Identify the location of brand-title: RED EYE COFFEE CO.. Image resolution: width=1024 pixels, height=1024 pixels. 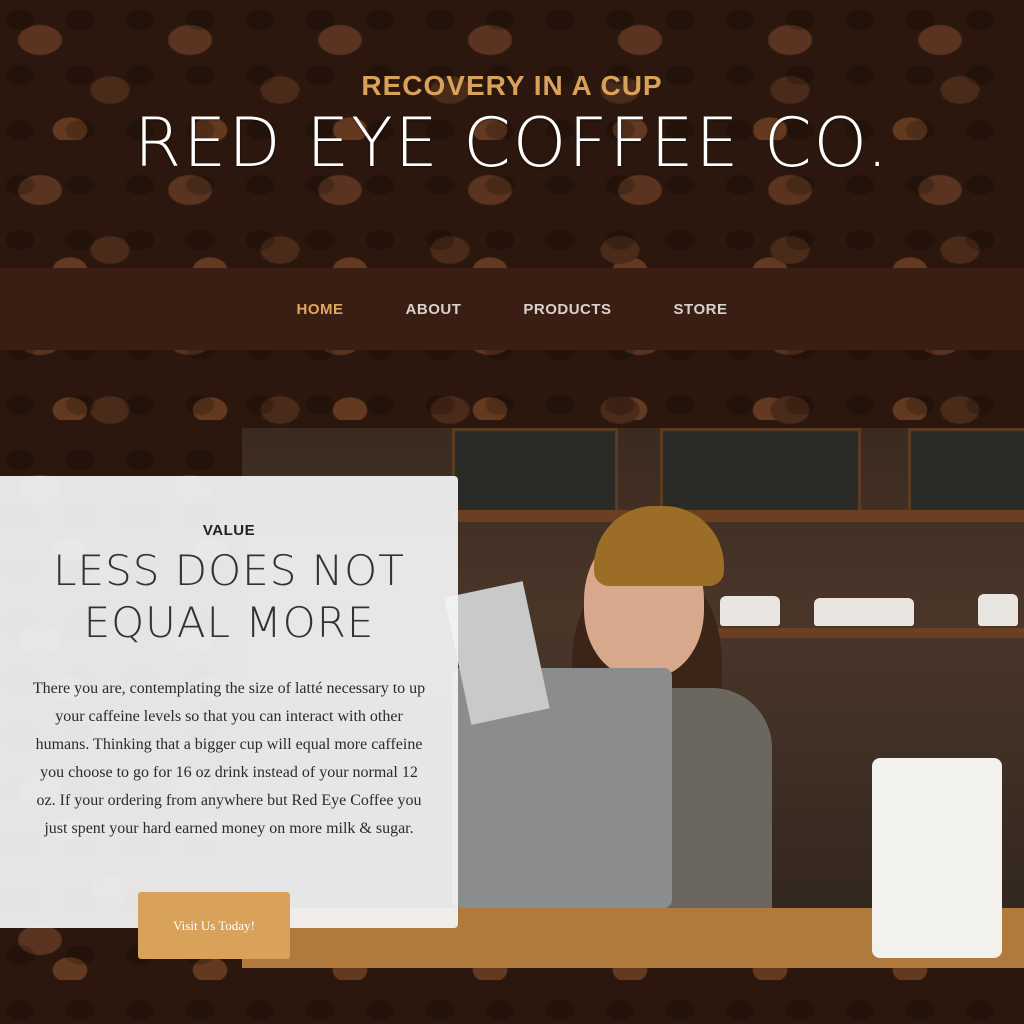
(512, 143).